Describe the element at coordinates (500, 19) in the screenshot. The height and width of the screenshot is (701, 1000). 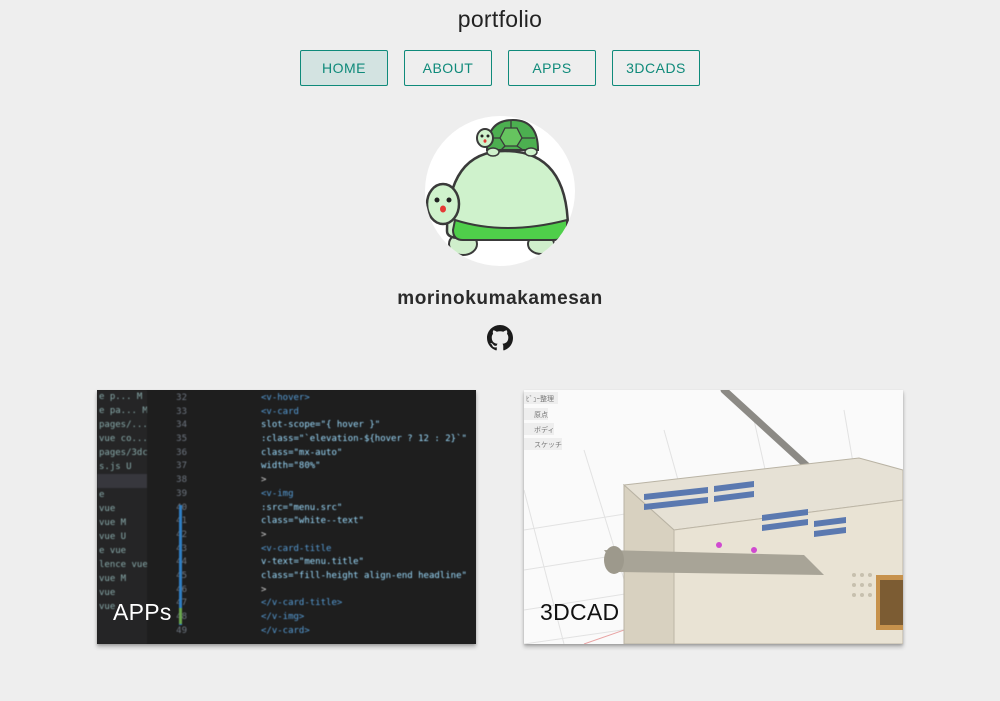
I see `site-title: portfolio` at that location.